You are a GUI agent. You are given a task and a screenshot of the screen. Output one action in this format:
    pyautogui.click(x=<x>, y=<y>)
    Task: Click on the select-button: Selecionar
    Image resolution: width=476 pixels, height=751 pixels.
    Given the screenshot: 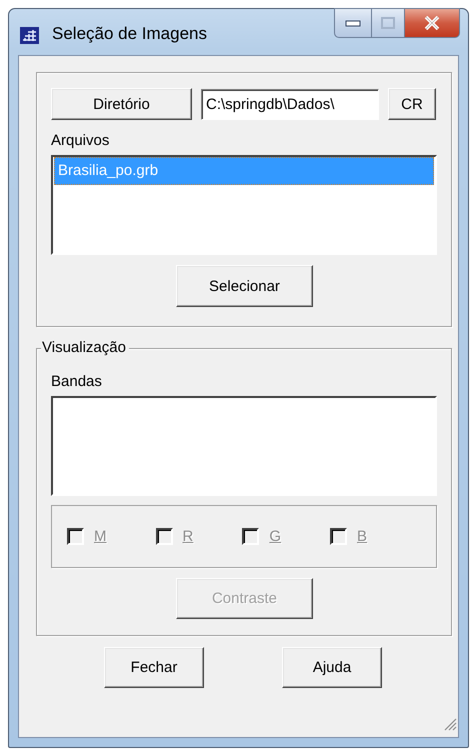 What is the action you would take?
    pyautogui.click(x=244, y=286)
    